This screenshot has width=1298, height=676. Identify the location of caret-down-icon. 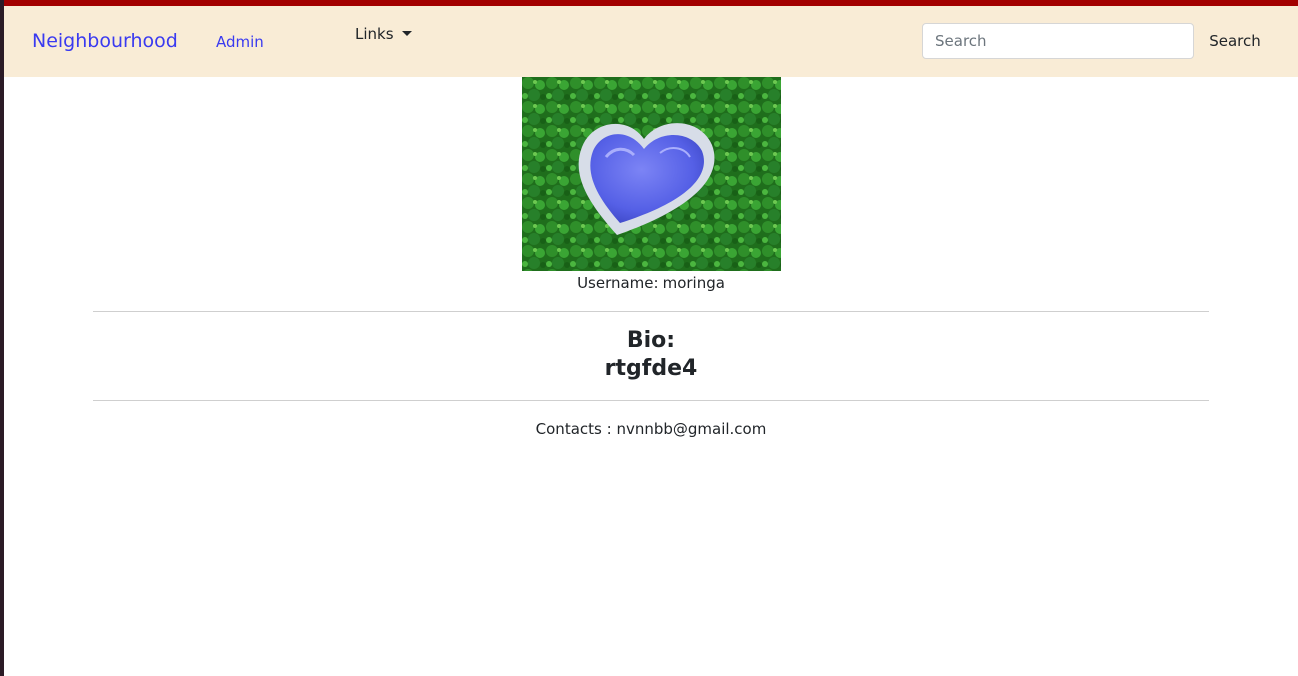
(406, 33).